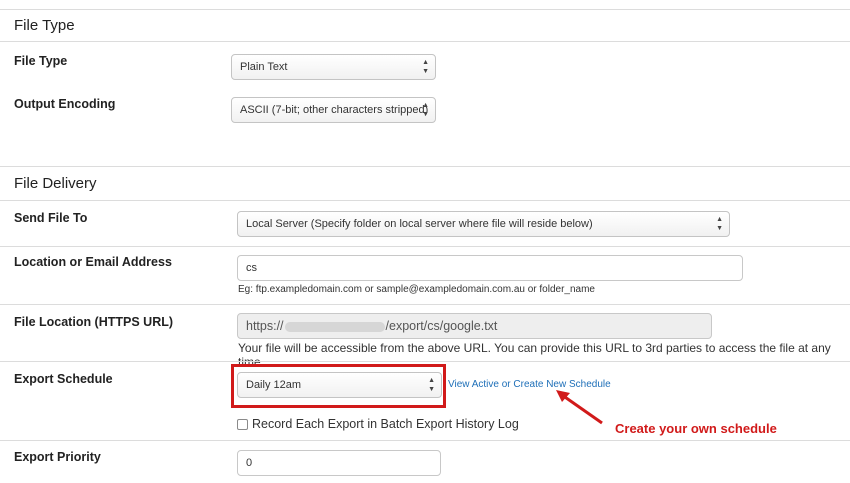 This screenshot has height=483, width=850. Describe the element at coordinates (339, 463) in the screenshot. I see `export-priority-input: 0` at that location.